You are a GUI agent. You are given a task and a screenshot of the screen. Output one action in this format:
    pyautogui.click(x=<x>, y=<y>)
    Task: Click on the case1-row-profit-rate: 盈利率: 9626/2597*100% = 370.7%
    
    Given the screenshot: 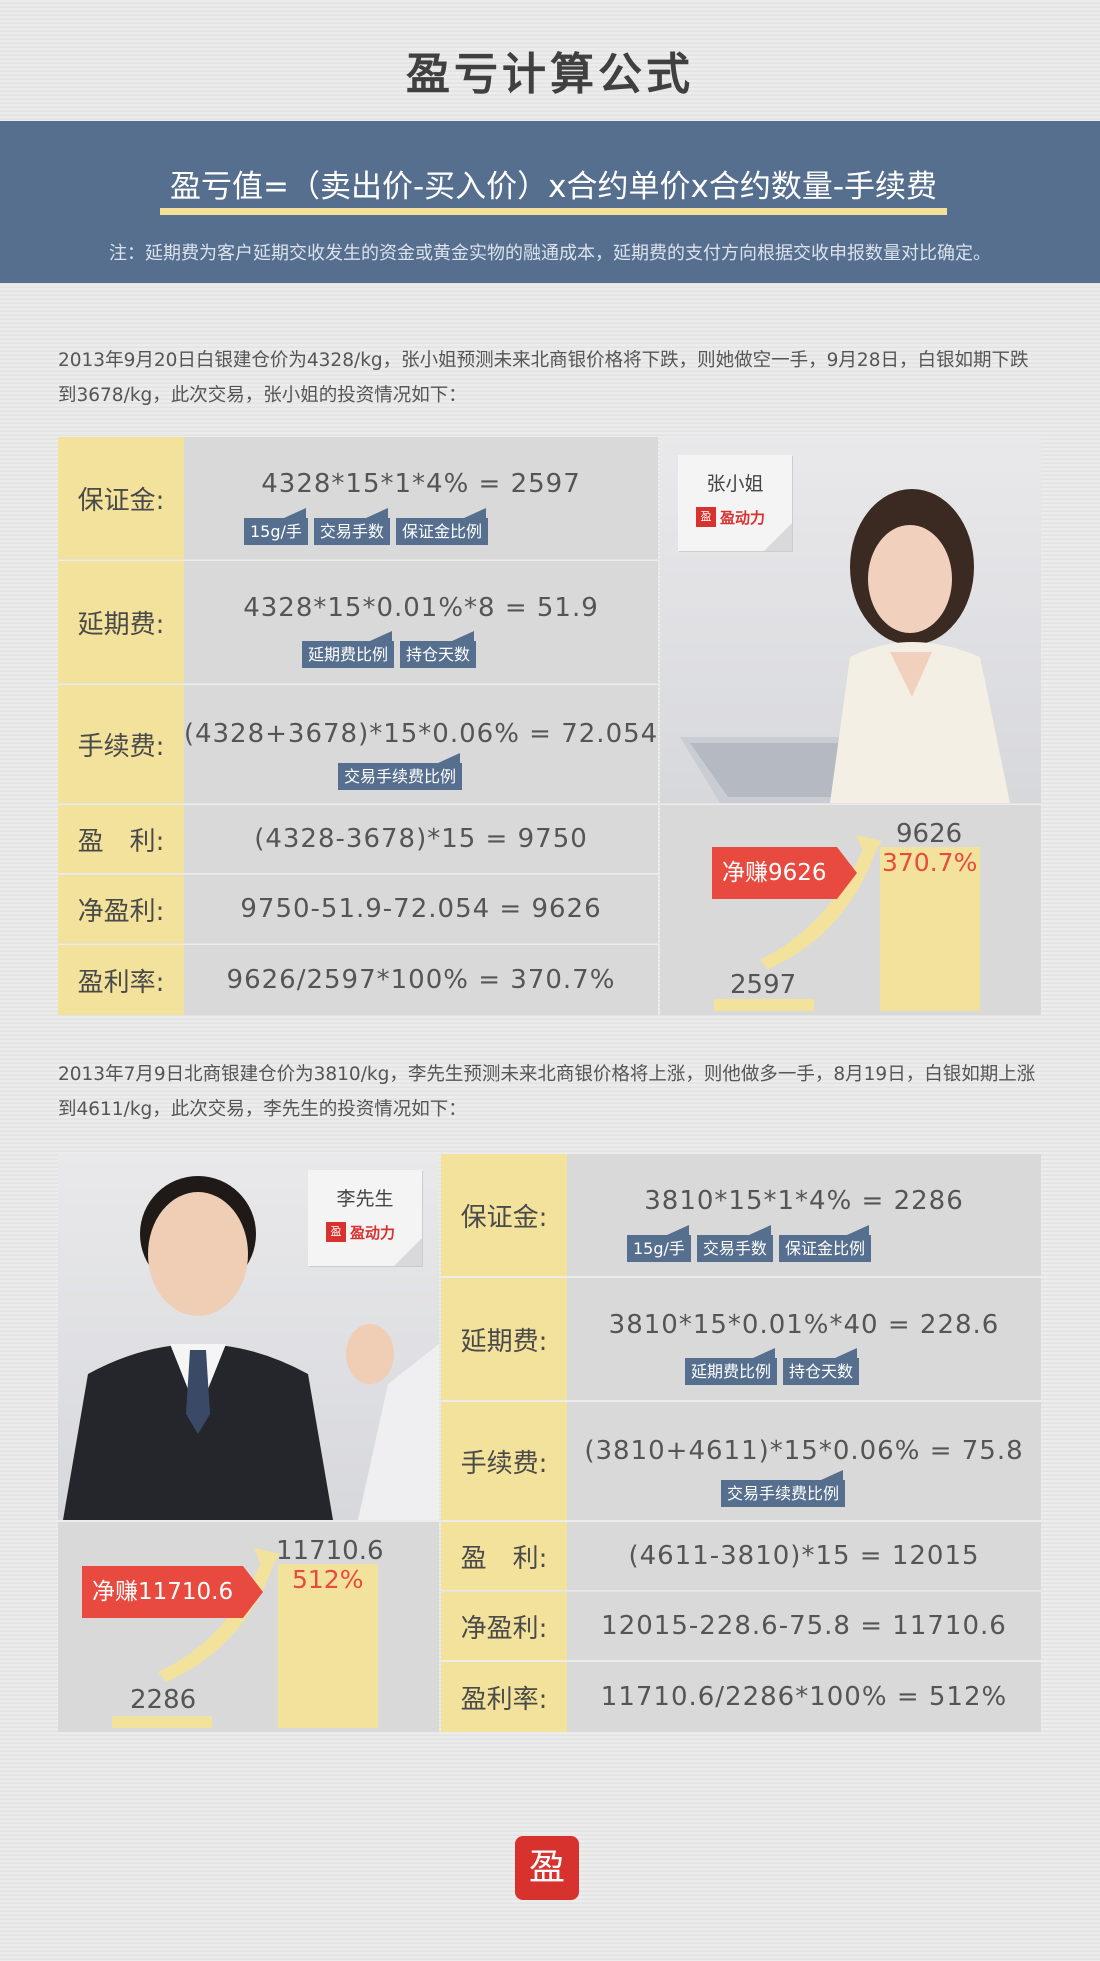 What is the action you would take?
    pyautogui.click(x=358, y=980)
    